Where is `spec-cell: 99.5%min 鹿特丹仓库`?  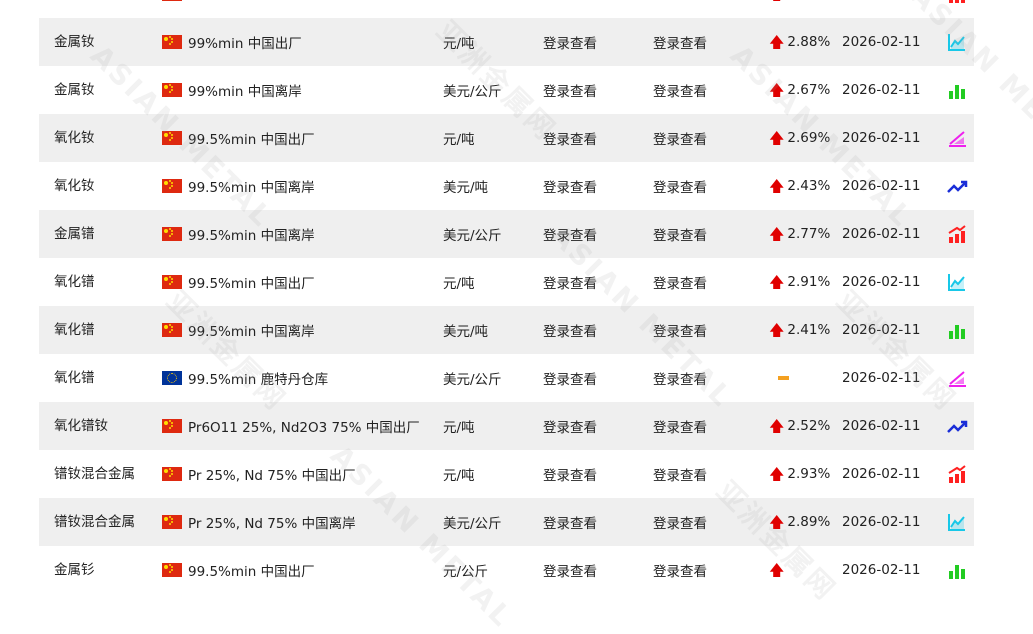 spec-cell: 99.5%min 鹿特丹仓库 is located at coordinates (245, 378).